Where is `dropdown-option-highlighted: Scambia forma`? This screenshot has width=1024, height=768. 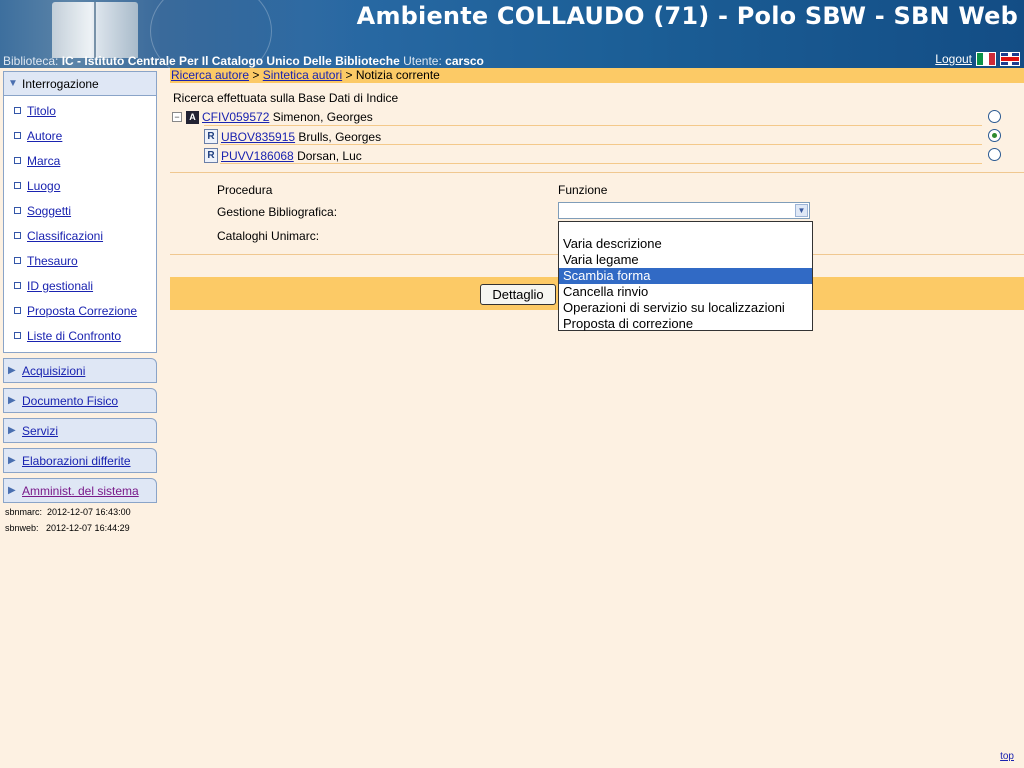
dropdown-option-highlighted: Scambia forma is located at coordinates (685, 276).